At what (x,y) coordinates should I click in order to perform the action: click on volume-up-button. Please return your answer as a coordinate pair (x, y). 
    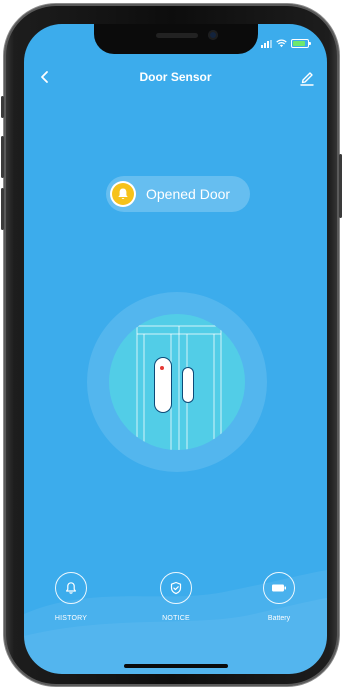
    Looking at the image, I should click on (2, 157).